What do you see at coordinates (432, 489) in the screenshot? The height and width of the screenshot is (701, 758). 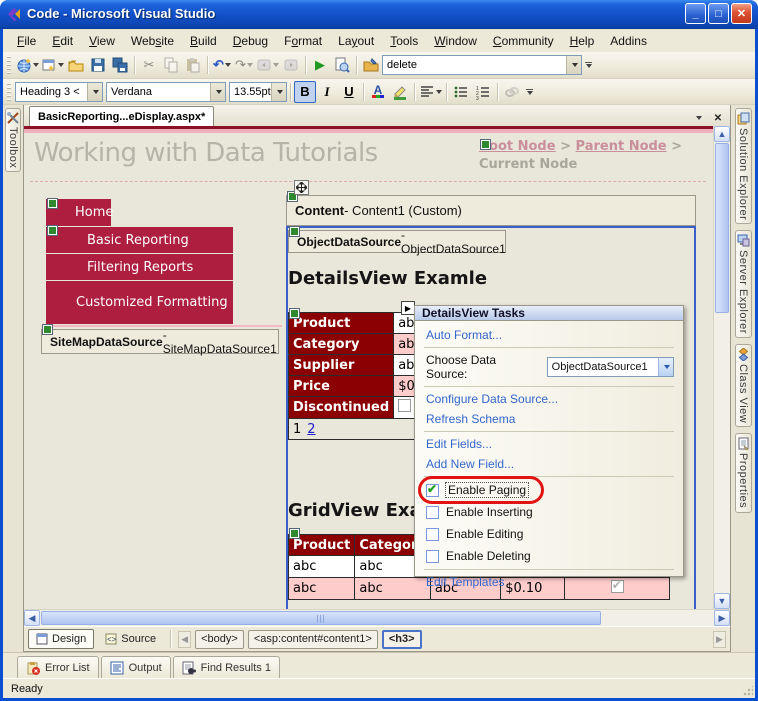 I see `enable-paging-checkbox` at bounding box center [432, 489].